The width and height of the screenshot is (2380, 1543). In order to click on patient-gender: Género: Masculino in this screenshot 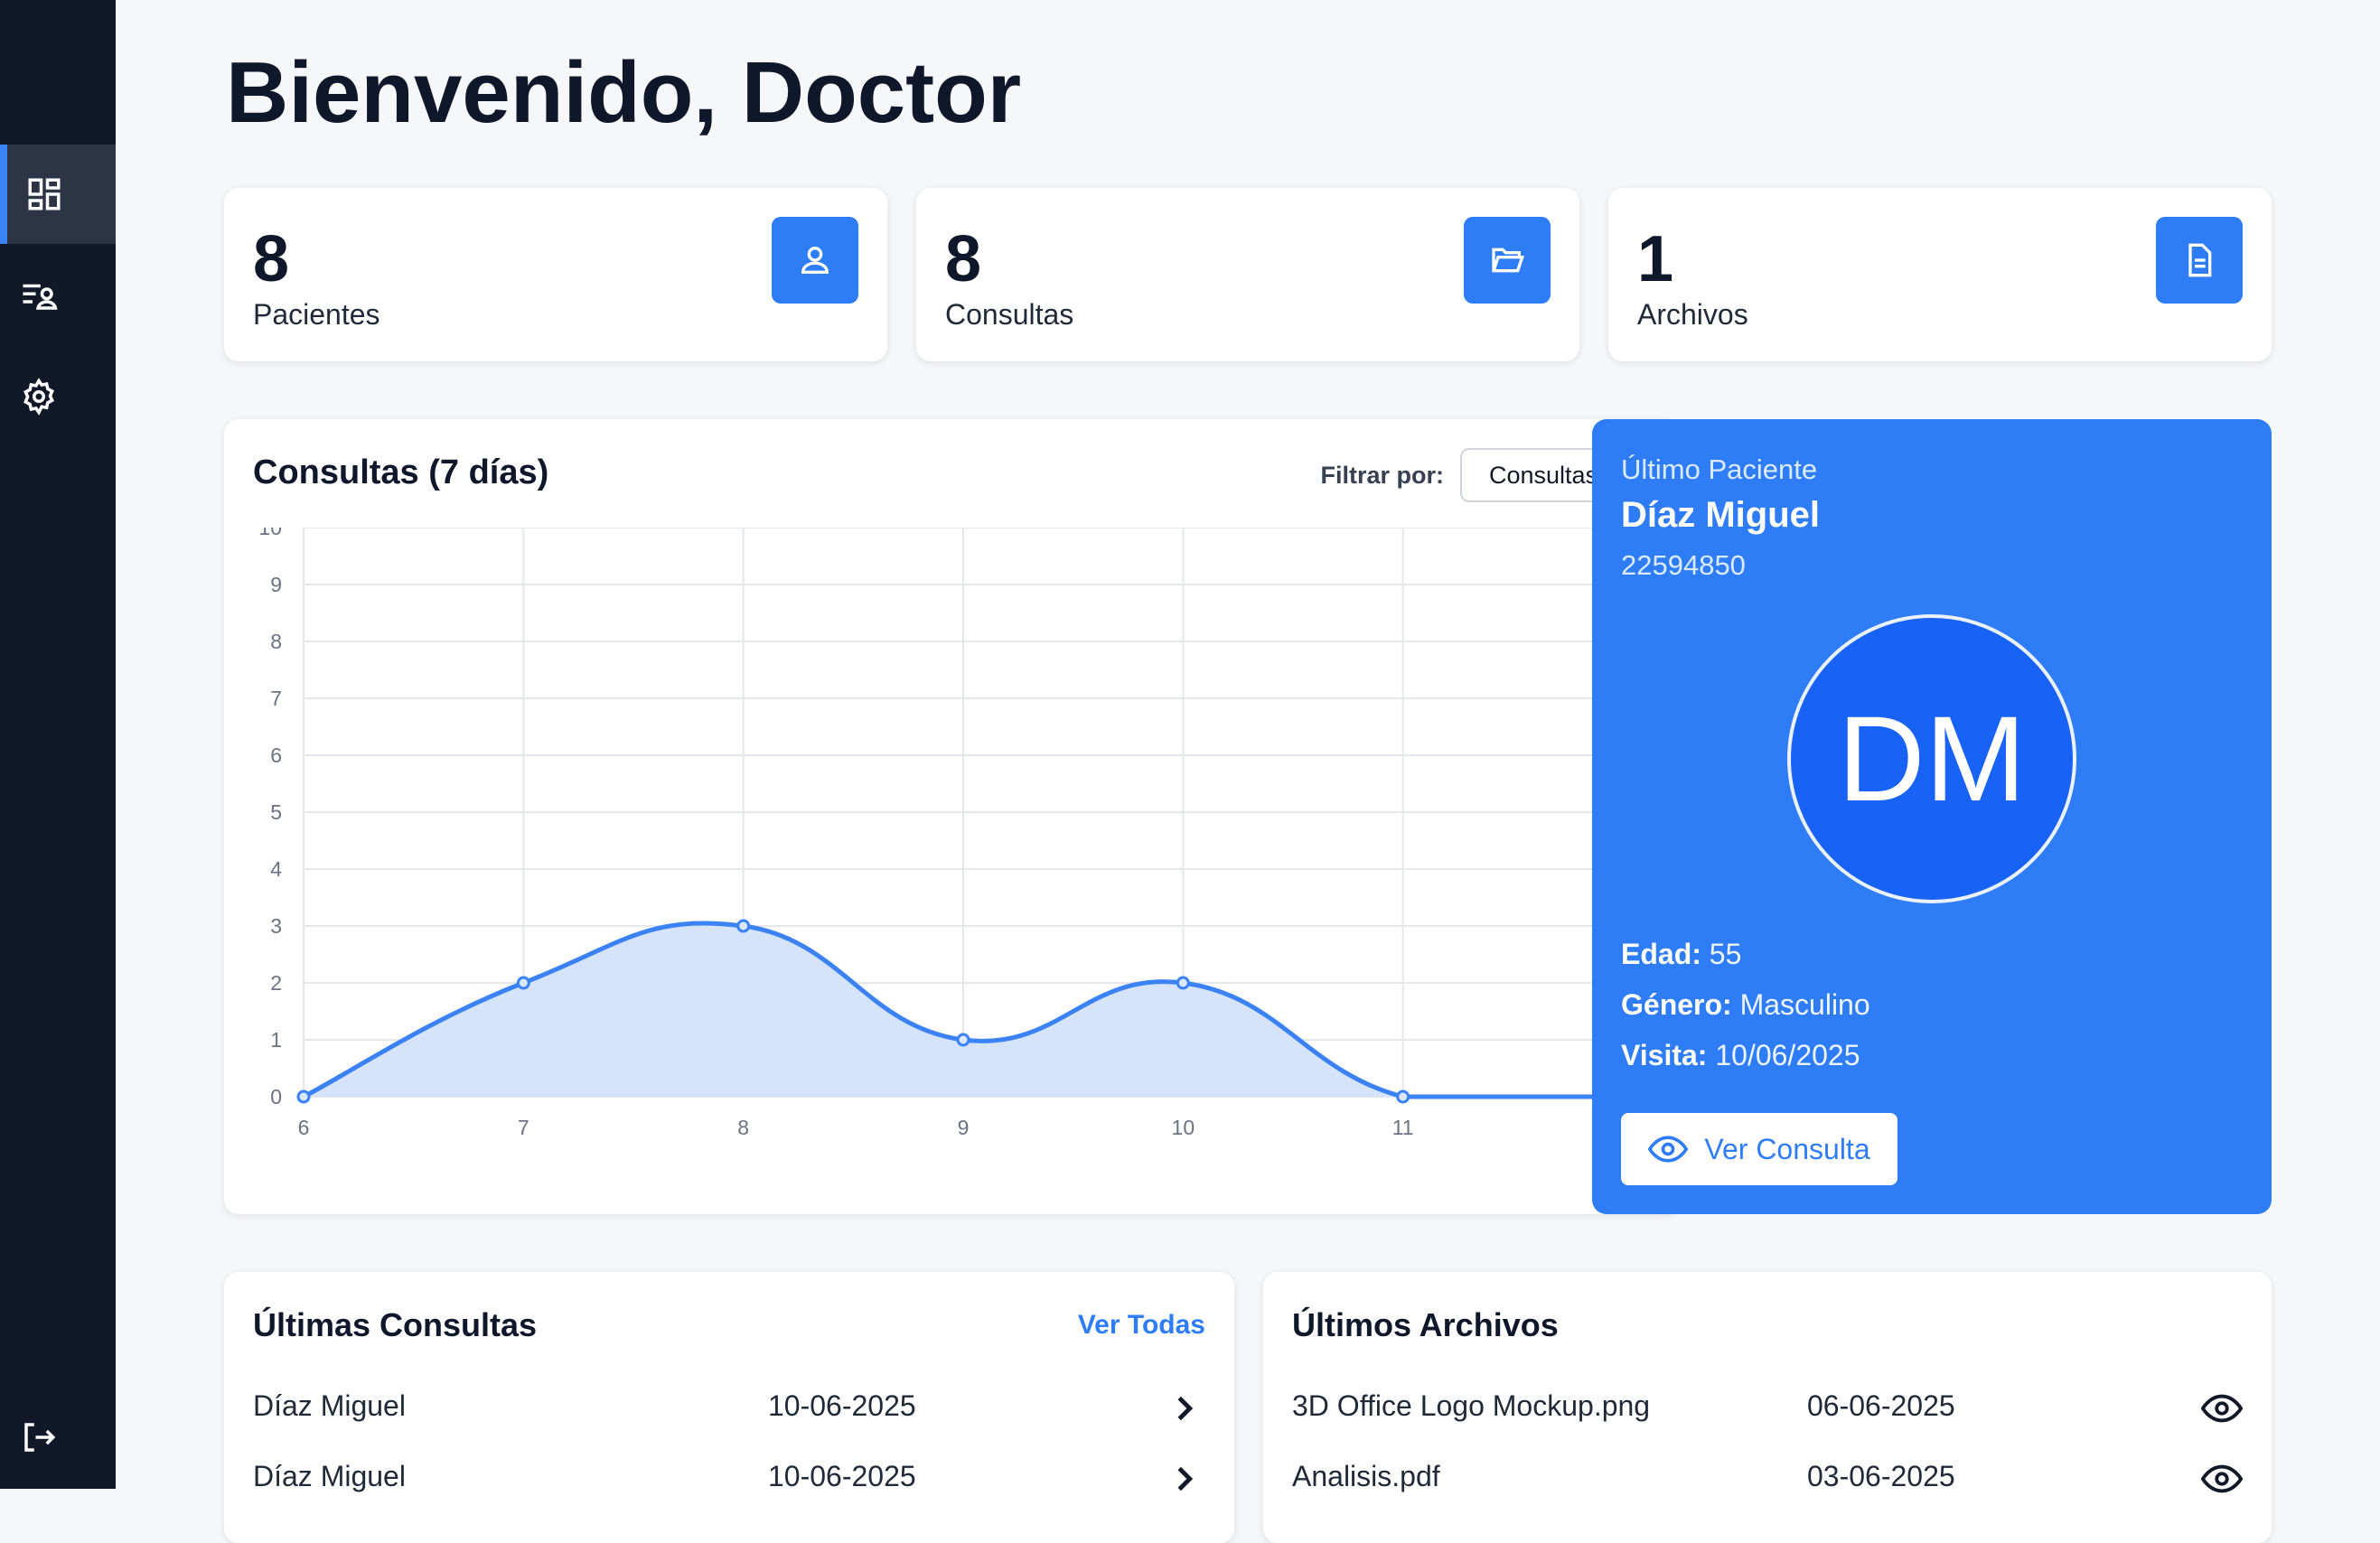, I will do `click(1745, 1005)`.